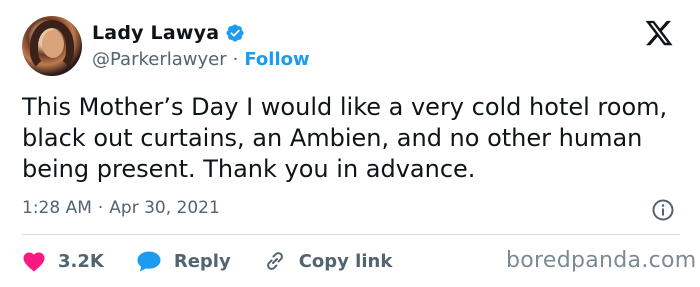 This screenshot has width=700, height=287. Describe the element at coordinates (235, 33) in the screenshot. I see `verified-badge-icon` at that location.